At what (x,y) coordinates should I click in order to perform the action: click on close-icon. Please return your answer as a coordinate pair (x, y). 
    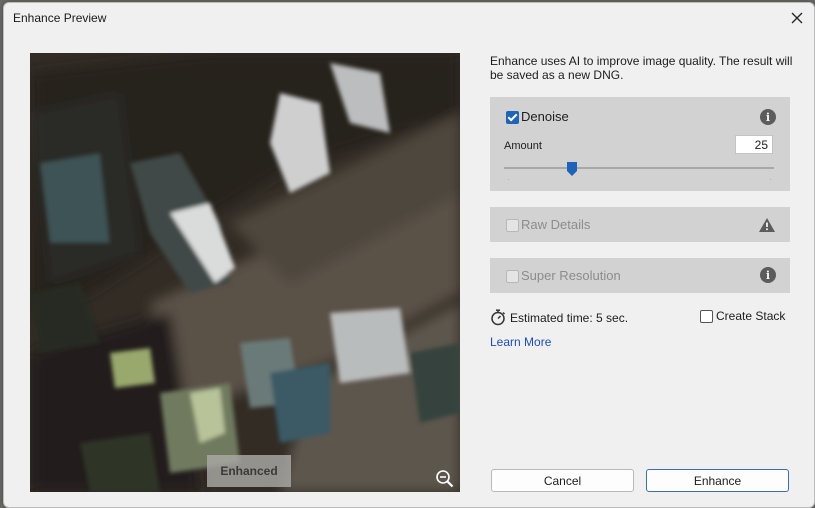
    Looking at the image, I should click on (797, 18).